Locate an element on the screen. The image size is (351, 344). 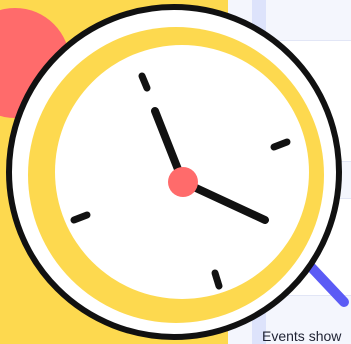
events-text: Events show is located at coordinates (302, 336).